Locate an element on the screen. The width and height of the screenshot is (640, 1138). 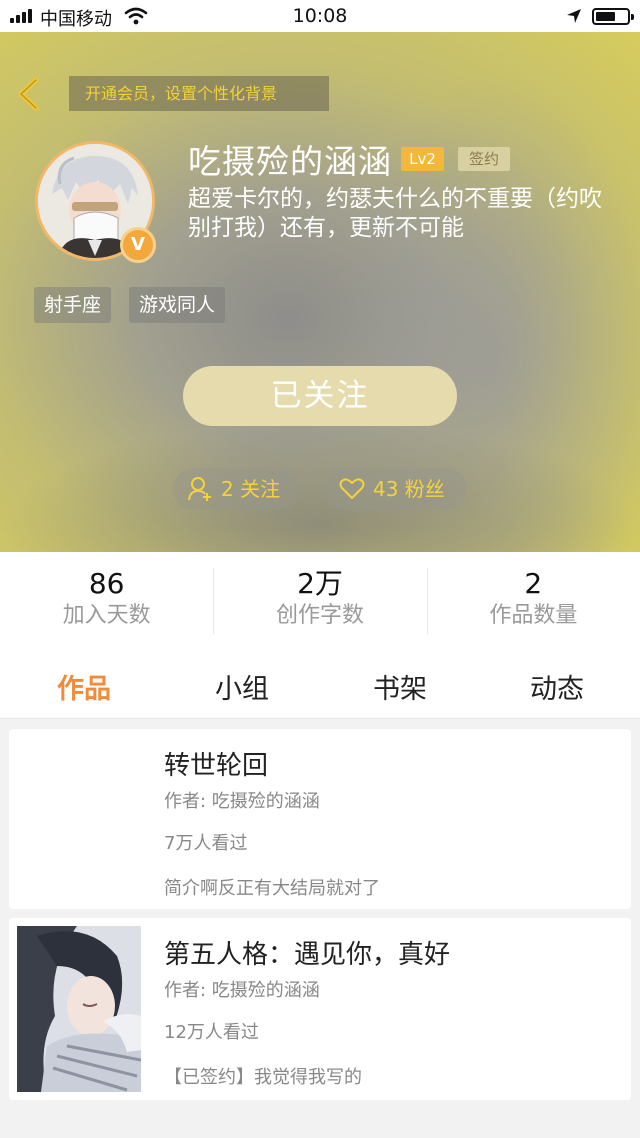
book-views: 12万人看过 is located at coordinates (211, 1032).